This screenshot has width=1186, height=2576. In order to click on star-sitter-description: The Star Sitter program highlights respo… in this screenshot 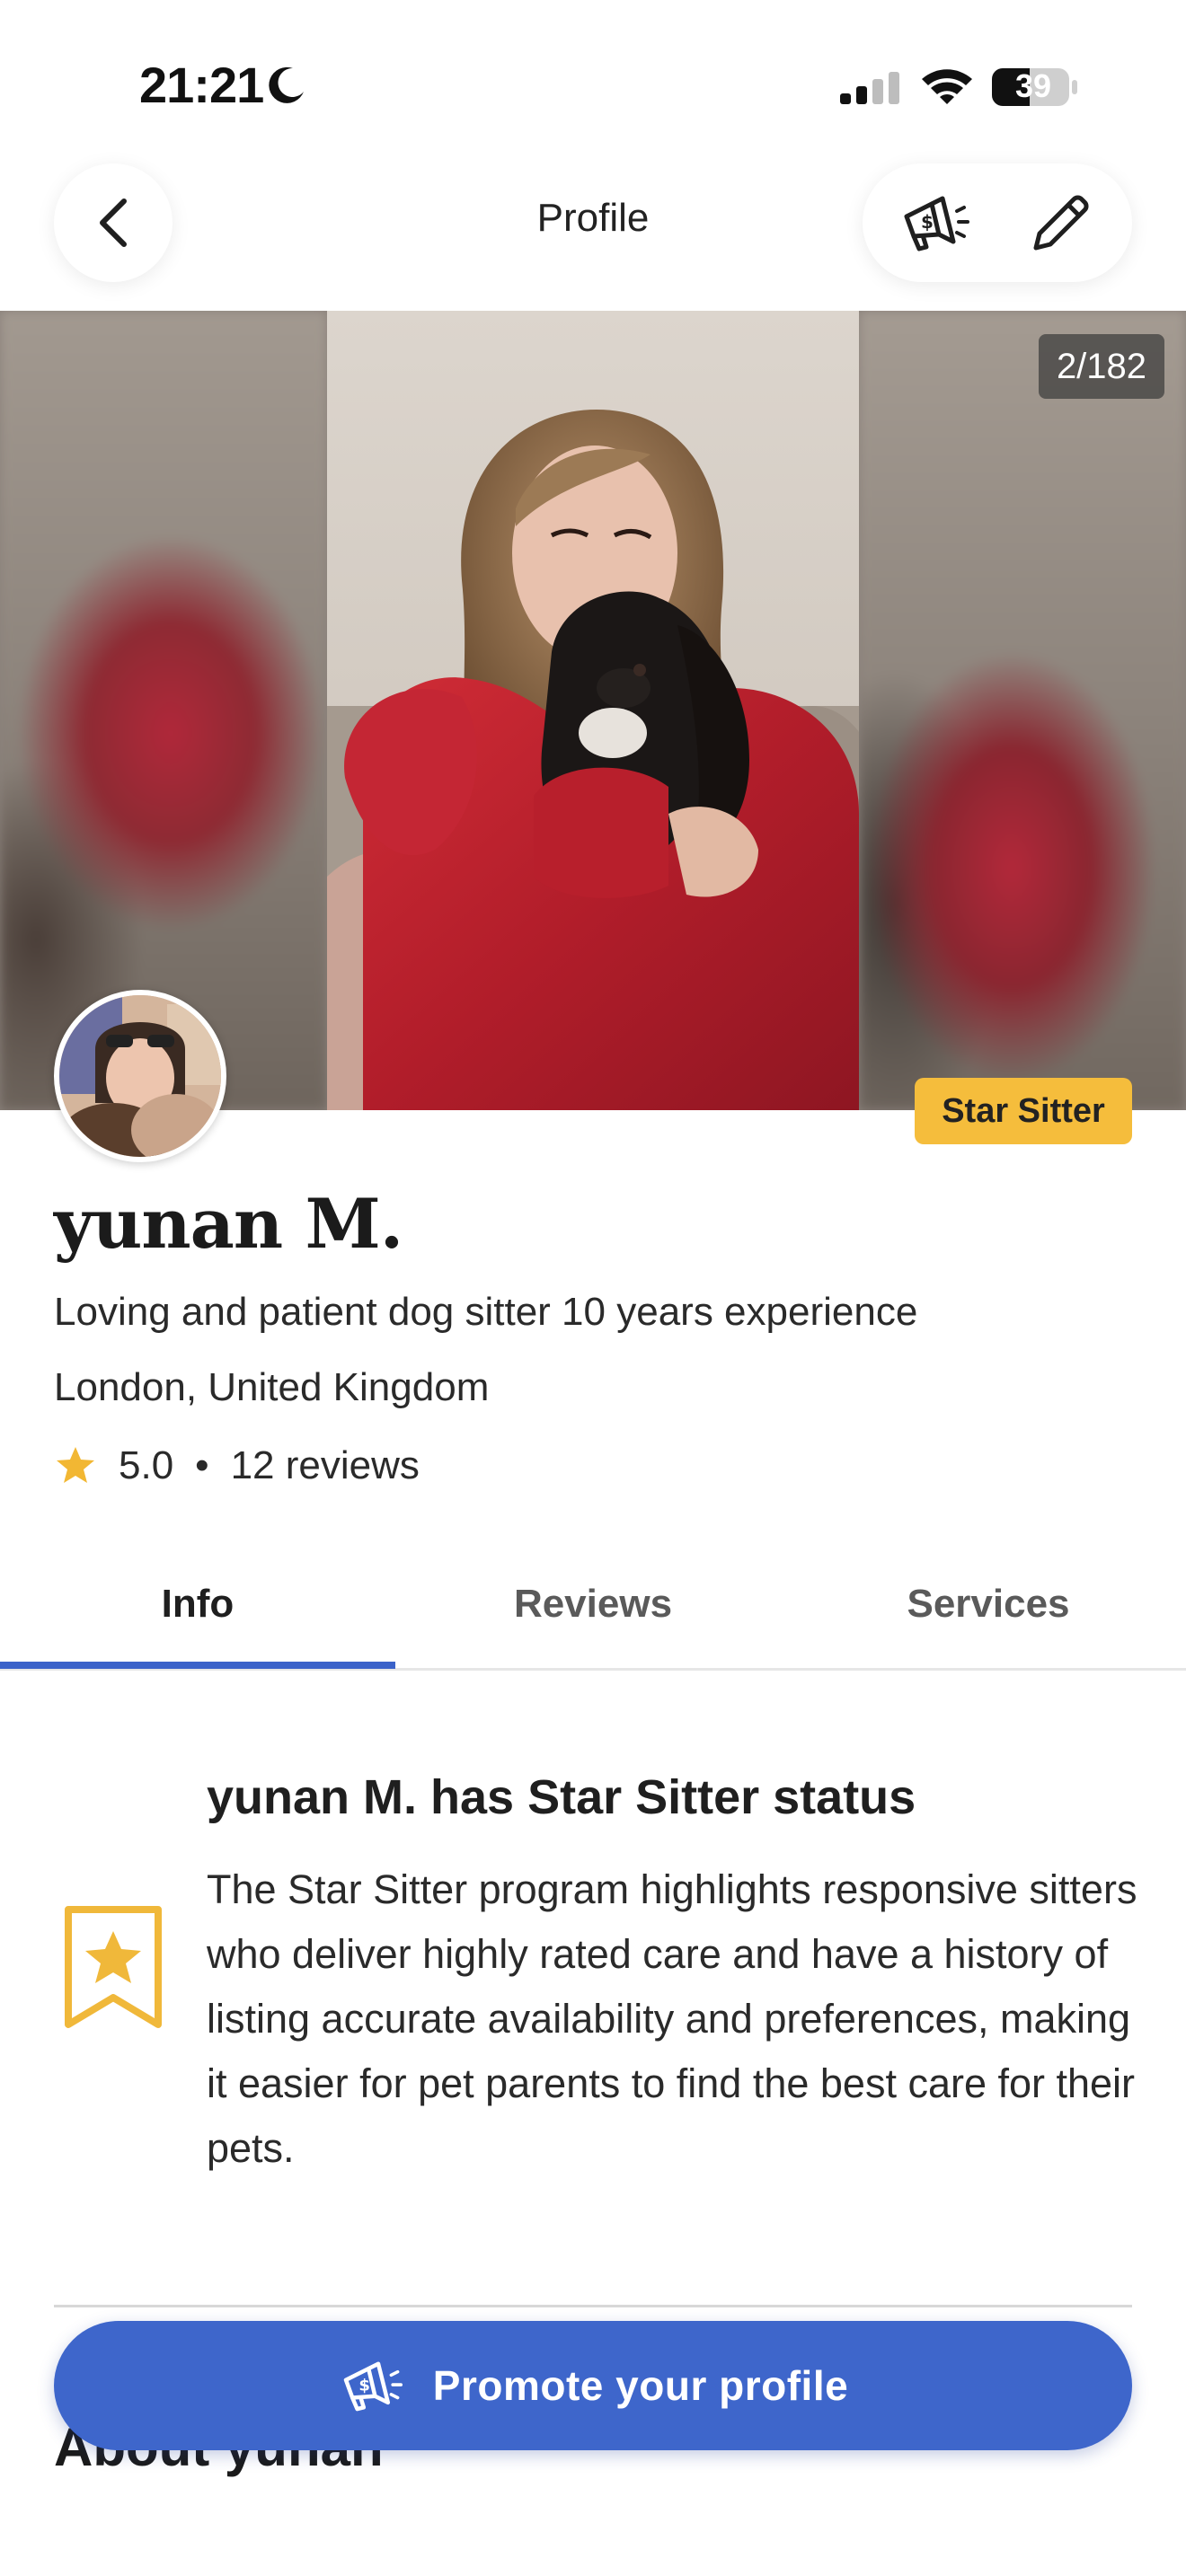, I will do `click(672, 2018)`.